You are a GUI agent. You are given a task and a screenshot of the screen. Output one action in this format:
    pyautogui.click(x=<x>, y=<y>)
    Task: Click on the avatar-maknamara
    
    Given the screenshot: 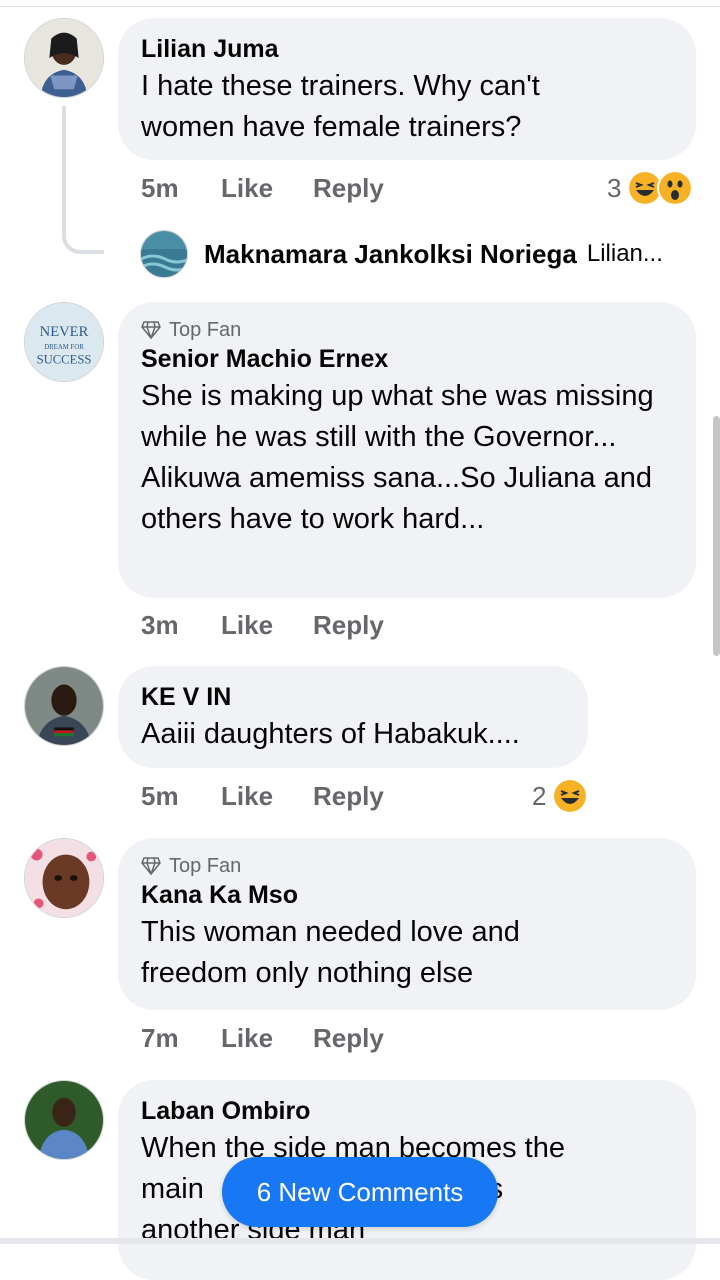 What is the action you would take?
    pyautogui.click(x=164, y=254)
    